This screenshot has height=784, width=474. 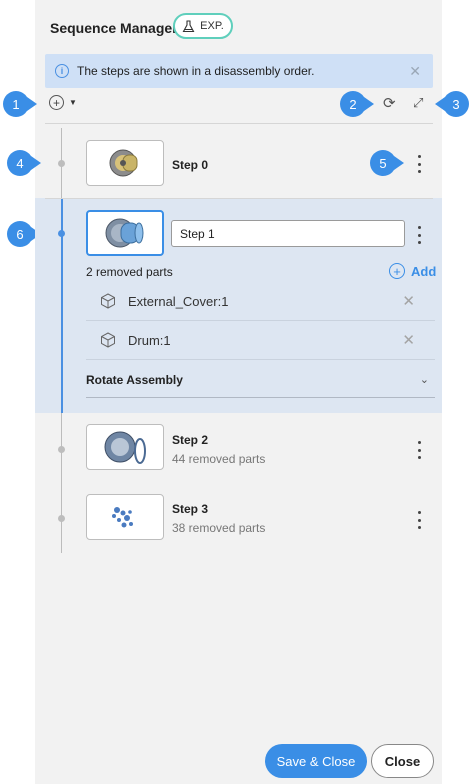 I want to click on step-1-more-icon, so click(x=419, y=235).